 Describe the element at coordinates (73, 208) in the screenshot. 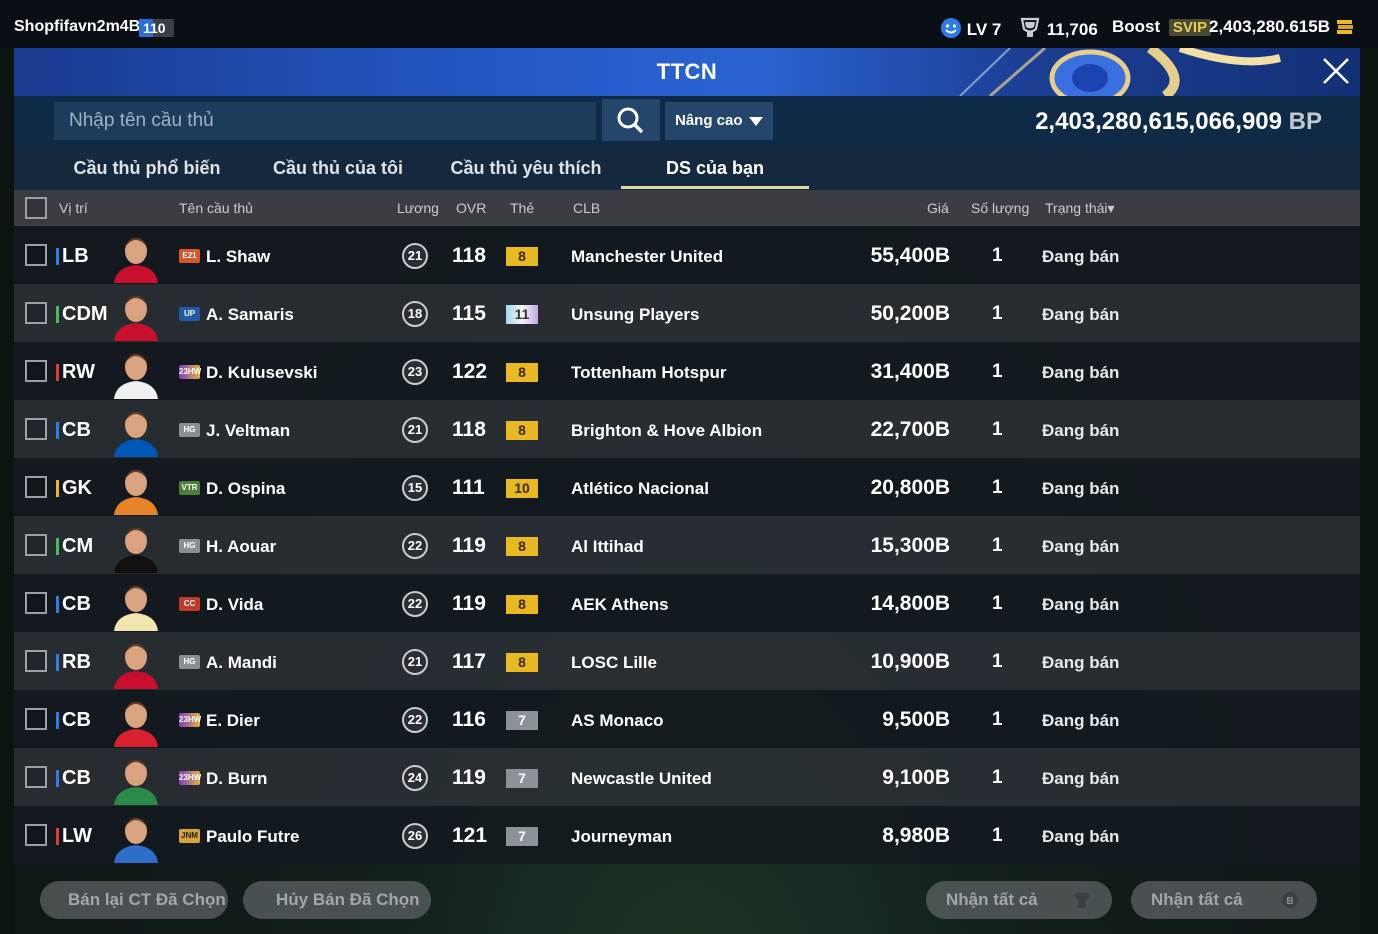

I see `col-position: Vị trí` at that location.